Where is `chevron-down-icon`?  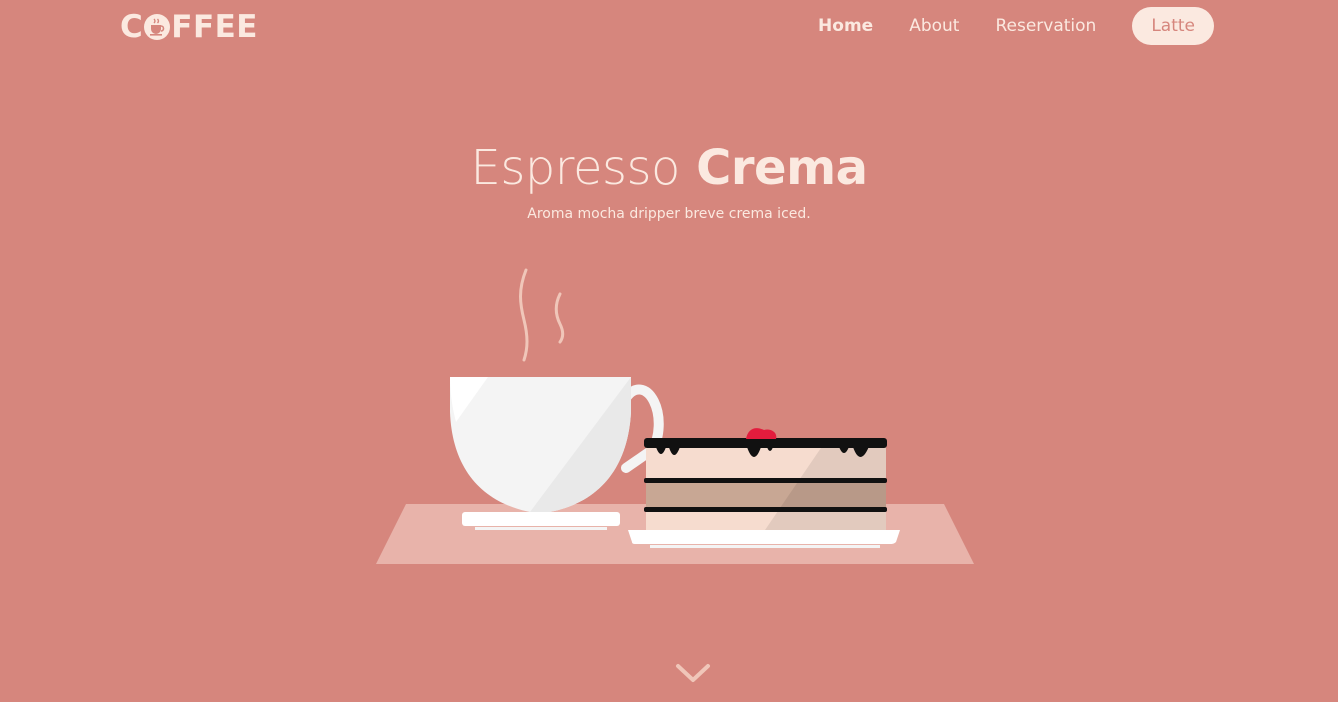
chevron-down-icon is located at coordinates (693, 673).